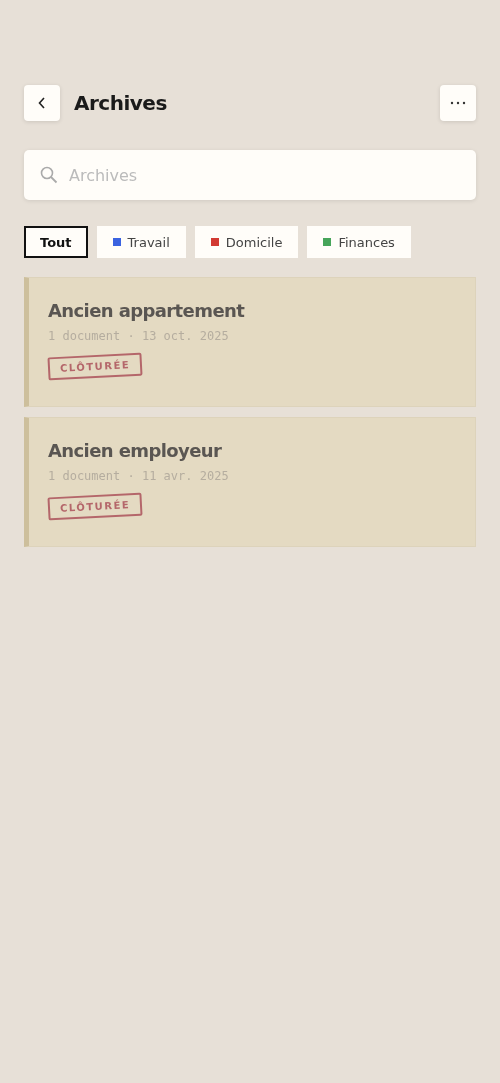 Image resolution: width=500 pixels, height=1083 pixels. I want to click on back-icon, so click(42, 103).